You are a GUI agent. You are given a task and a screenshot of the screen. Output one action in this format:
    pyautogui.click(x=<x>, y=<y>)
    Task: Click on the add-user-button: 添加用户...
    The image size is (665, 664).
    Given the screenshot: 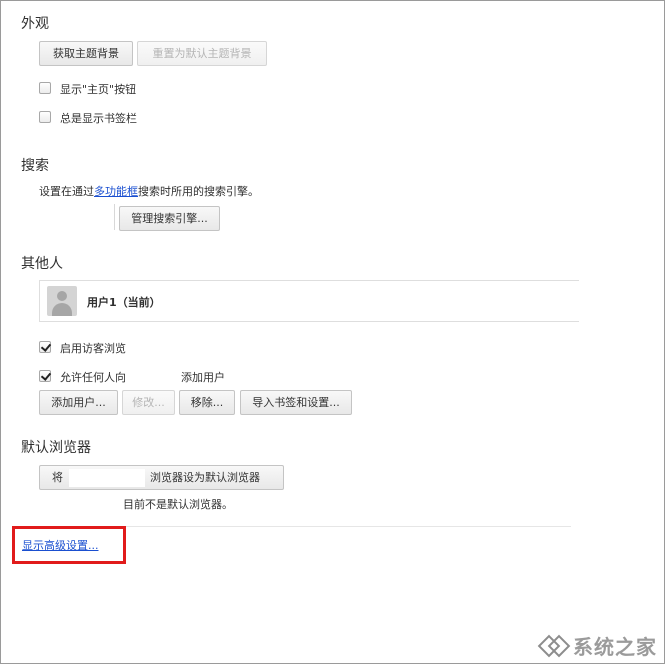 What is the action you would take?
    pyautogui.click(x=78, y=402)
    